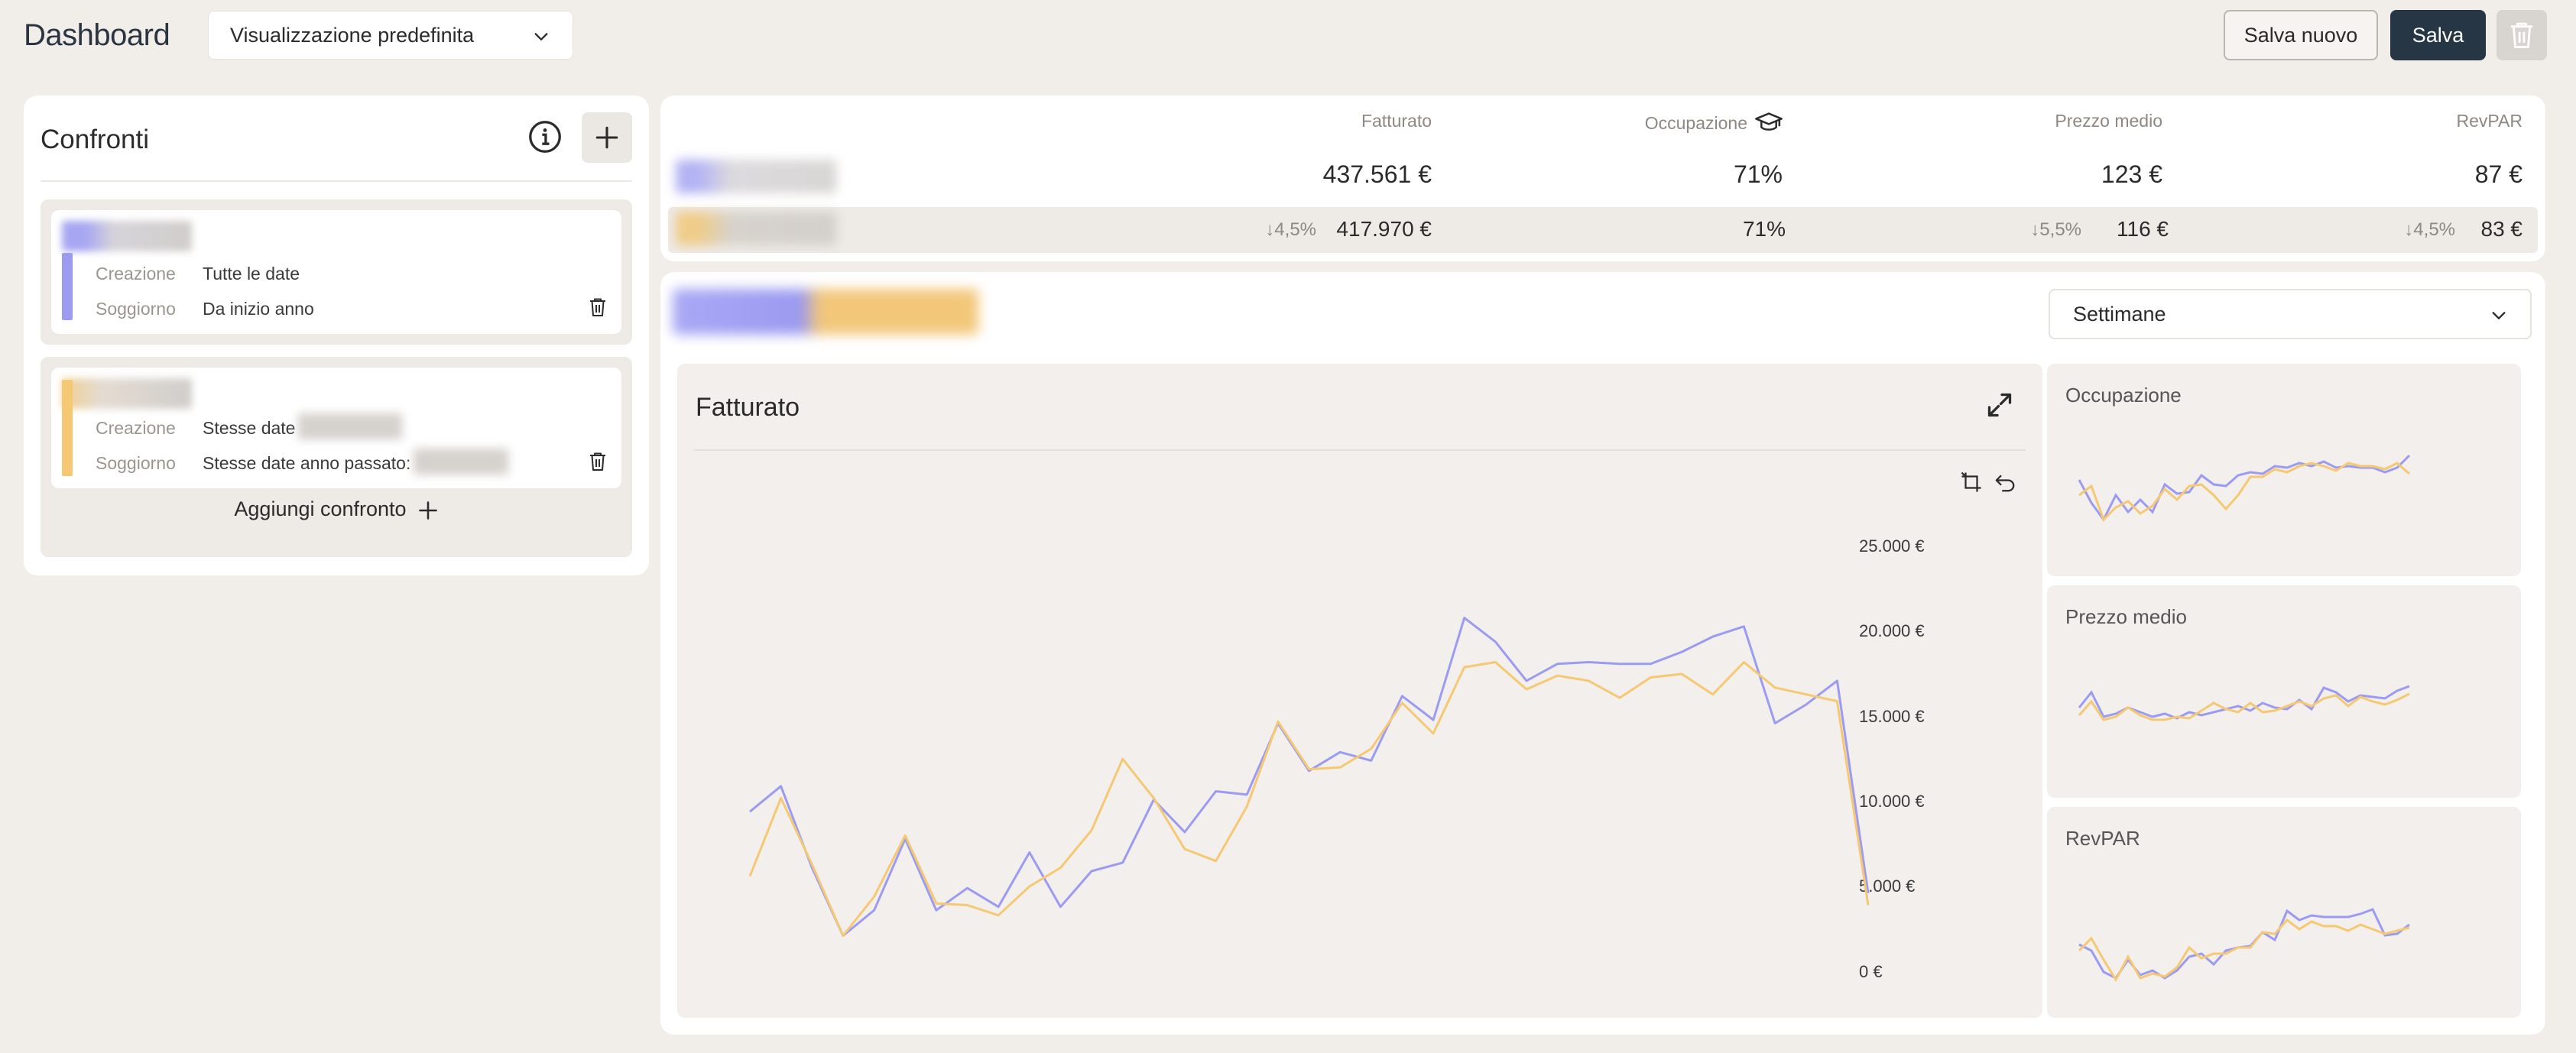 This screenshot has height=1053, width=2576. Describe the element at coordinates (1695, 123) in the screenshot. I see `kpi-header-occupancy-label: Occupazione` at that location.